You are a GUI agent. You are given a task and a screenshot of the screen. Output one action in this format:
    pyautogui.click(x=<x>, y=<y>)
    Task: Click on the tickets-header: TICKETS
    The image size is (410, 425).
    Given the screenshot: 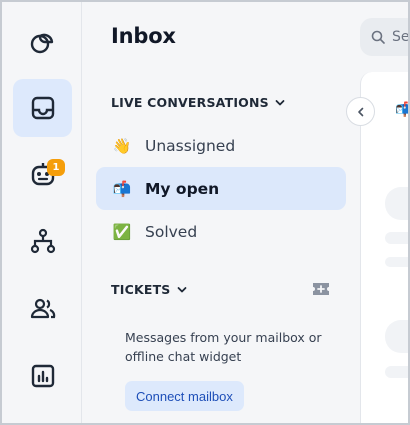 What is the action you would take?
    pyautogui.click(x=149, y=289)
    